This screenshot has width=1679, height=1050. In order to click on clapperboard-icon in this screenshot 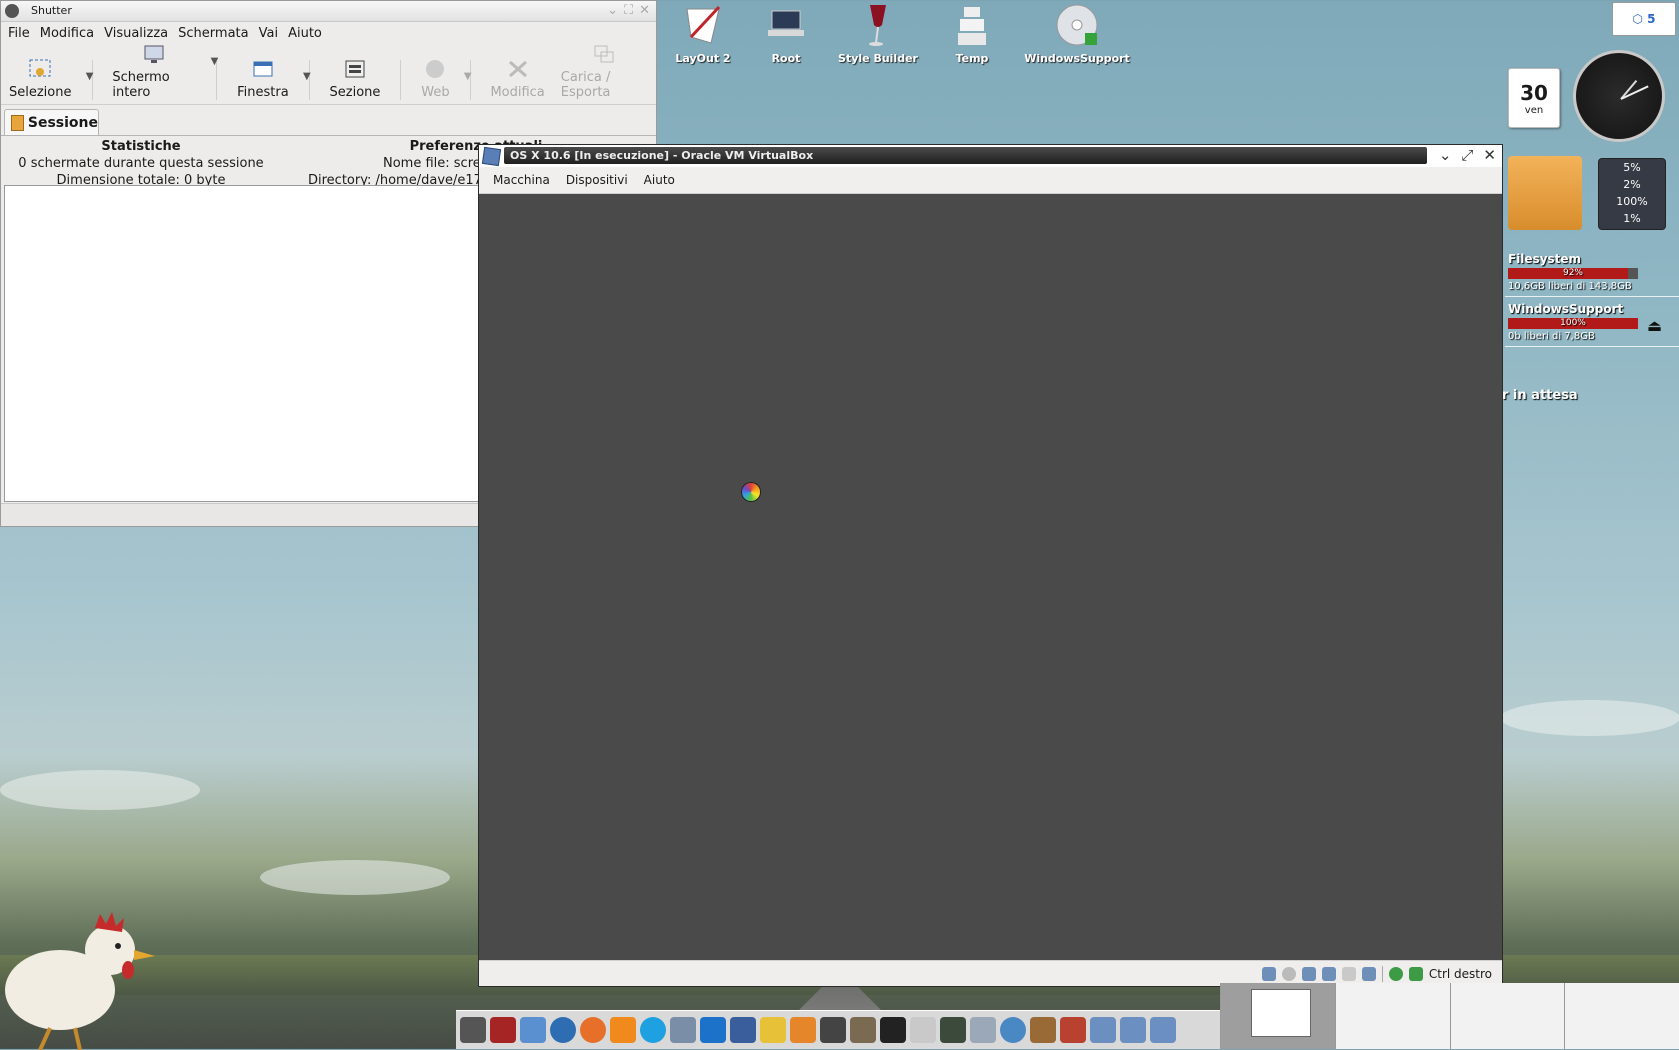, I will do `click(833, 1030)`.